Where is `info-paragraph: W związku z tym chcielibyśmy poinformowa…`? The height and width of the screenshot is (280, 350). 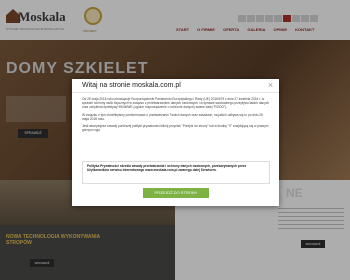
info-paragraph: W związku z tym chcielibyśmy poinformowa… is located at coordinates (172, 116).